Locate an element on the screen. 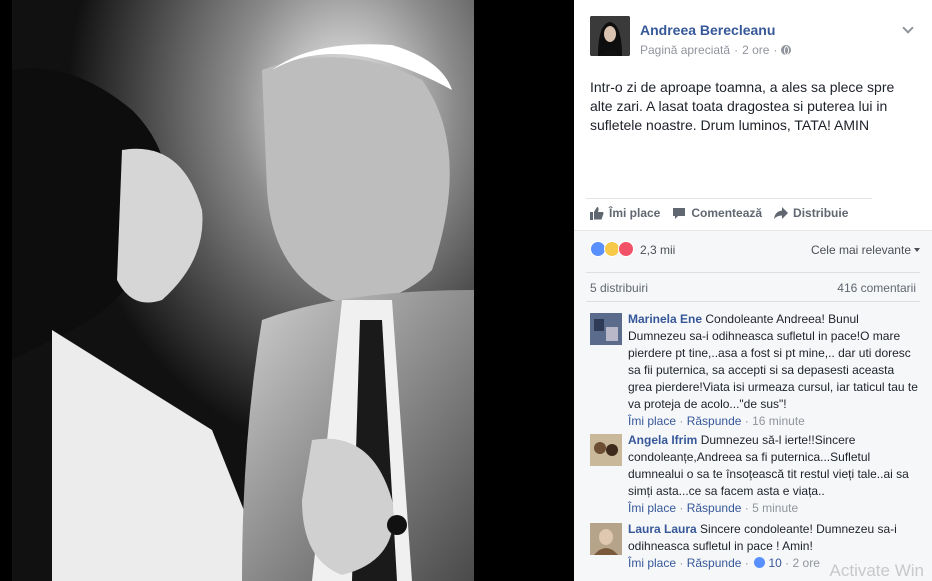 Image resolution: width=932 pixels, height=581 pixels. activate-windows-watermark: Activate Win is located at coordinates (876, 570).